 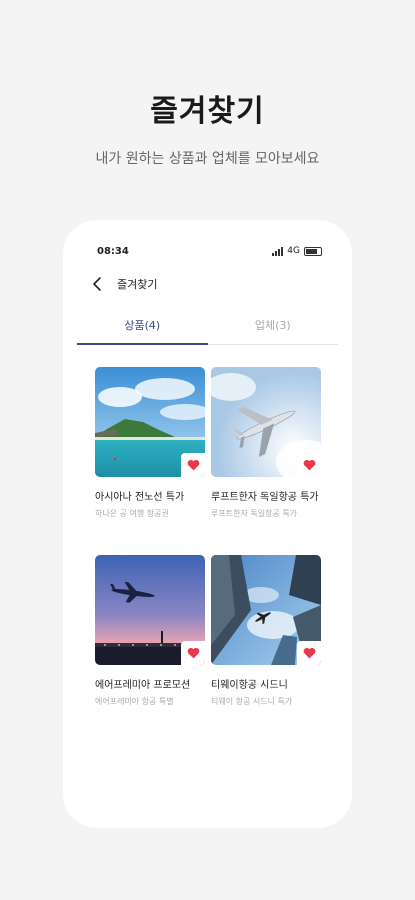 I want to click on tab-bar: 상품(4) 업체(3), so click(x=207, y=330).